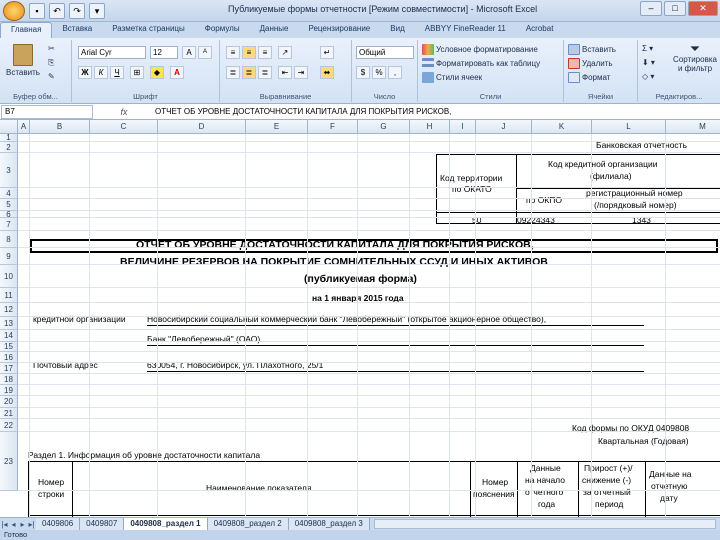 Image resolution: width=720 pixels, height=540 pixels. Describe the element at coordinates (137, 72) in the screenshot. I see `borders-icon: ⊞` at that location.